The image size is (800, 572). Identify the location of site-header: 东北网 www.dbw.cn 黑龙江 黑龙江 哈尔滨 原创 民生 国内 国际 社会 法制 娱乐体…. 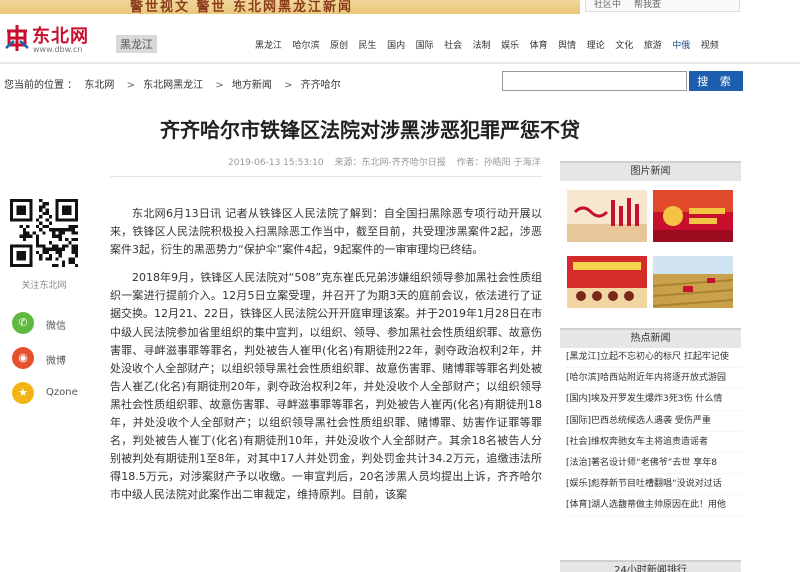
(400, 38).